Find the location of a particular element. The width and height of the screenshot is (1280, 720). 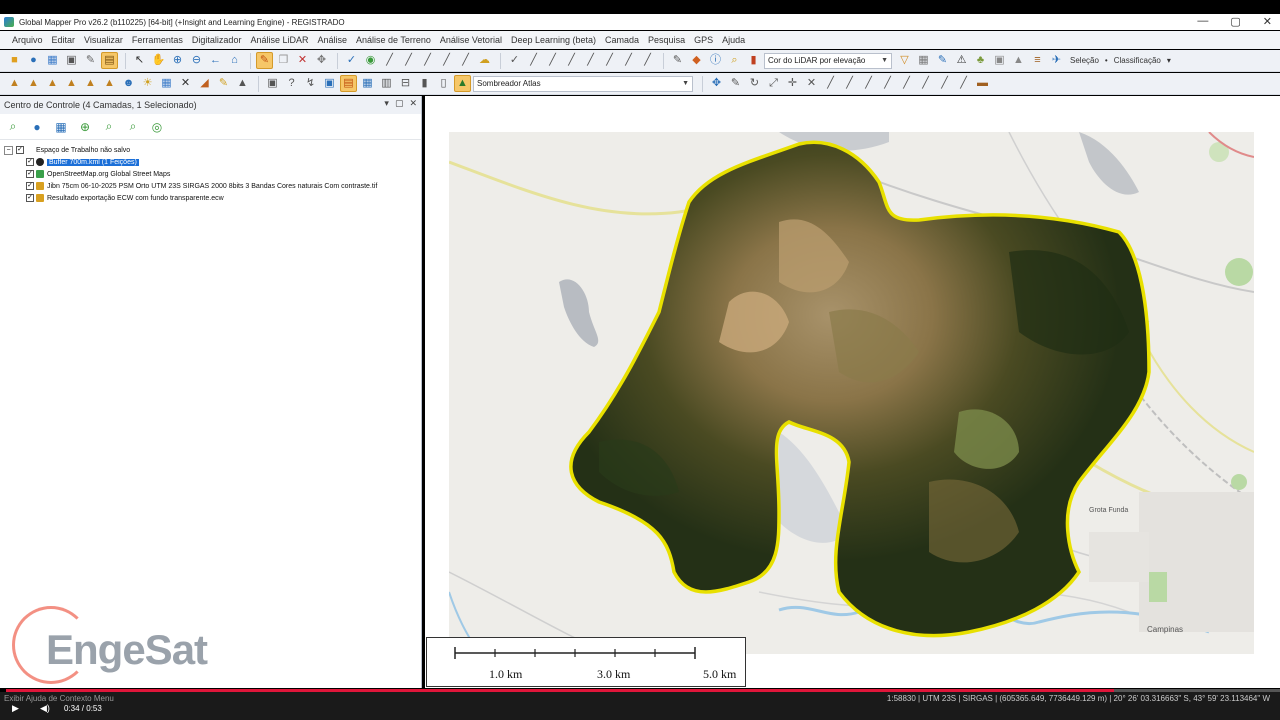

line-tool-8-icon: ╱ is located at coordinates (571, 60).